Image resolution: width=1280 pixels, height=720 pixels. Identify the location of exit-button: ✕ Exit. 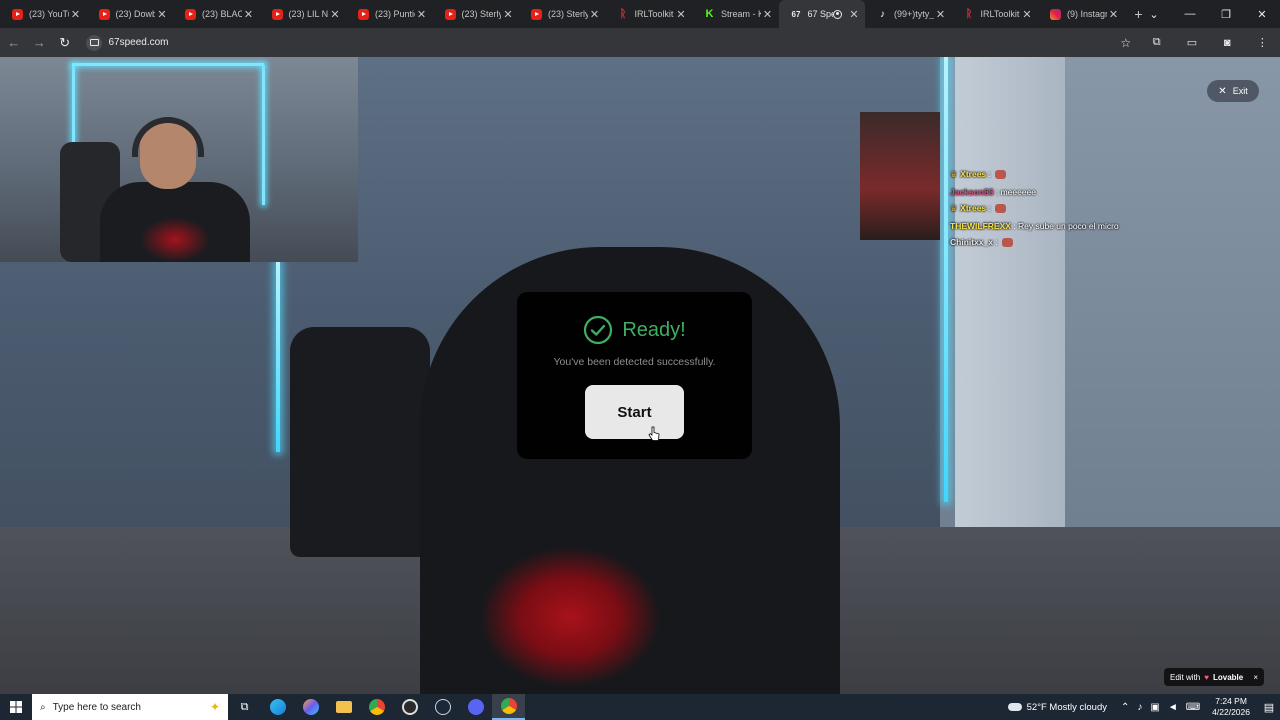
(1233, 91).